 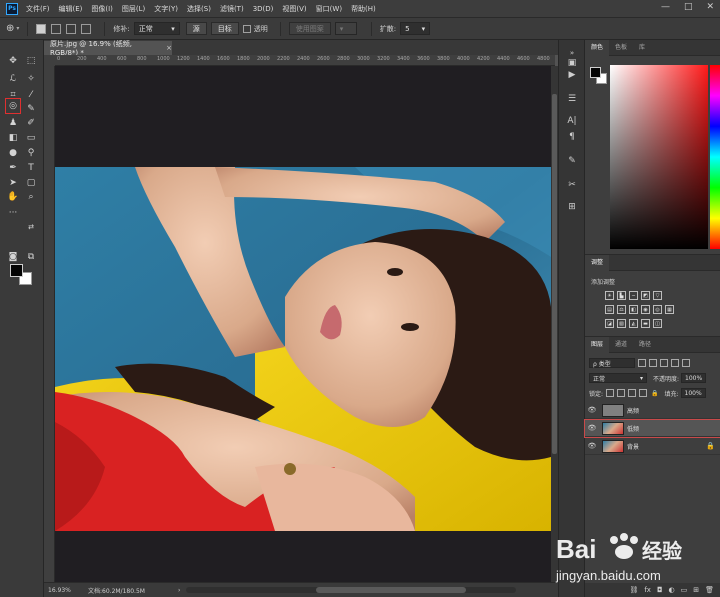 What do you see at coordinates (621, 309) in the screenshot?
I see `color-balance-icon: ⚖` at bounding box center [621, 309].